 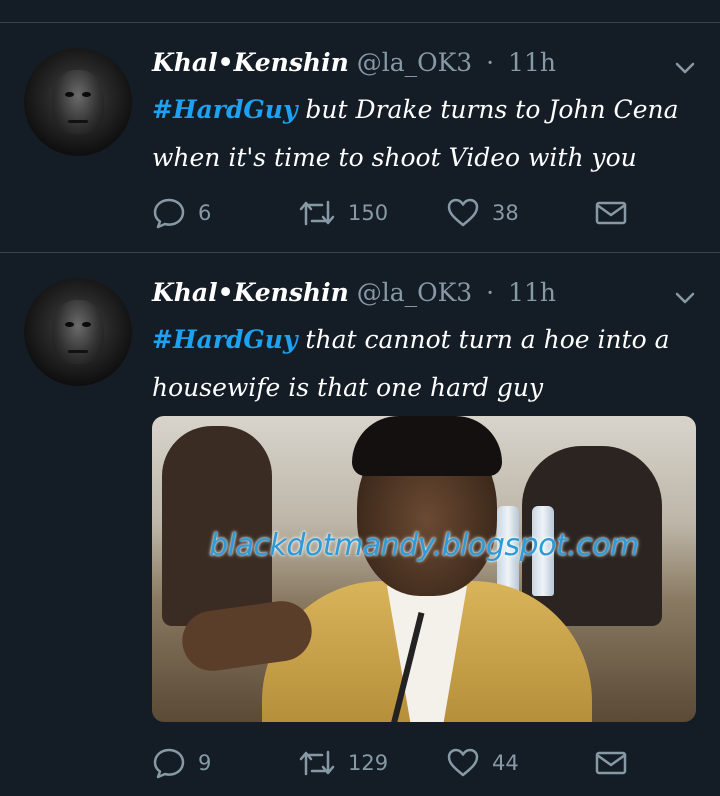 What do you see at coordinates (422, 763) in the screenshot?
I see `tweet-actions: 9 129 44` at bounding box center [422, 763].